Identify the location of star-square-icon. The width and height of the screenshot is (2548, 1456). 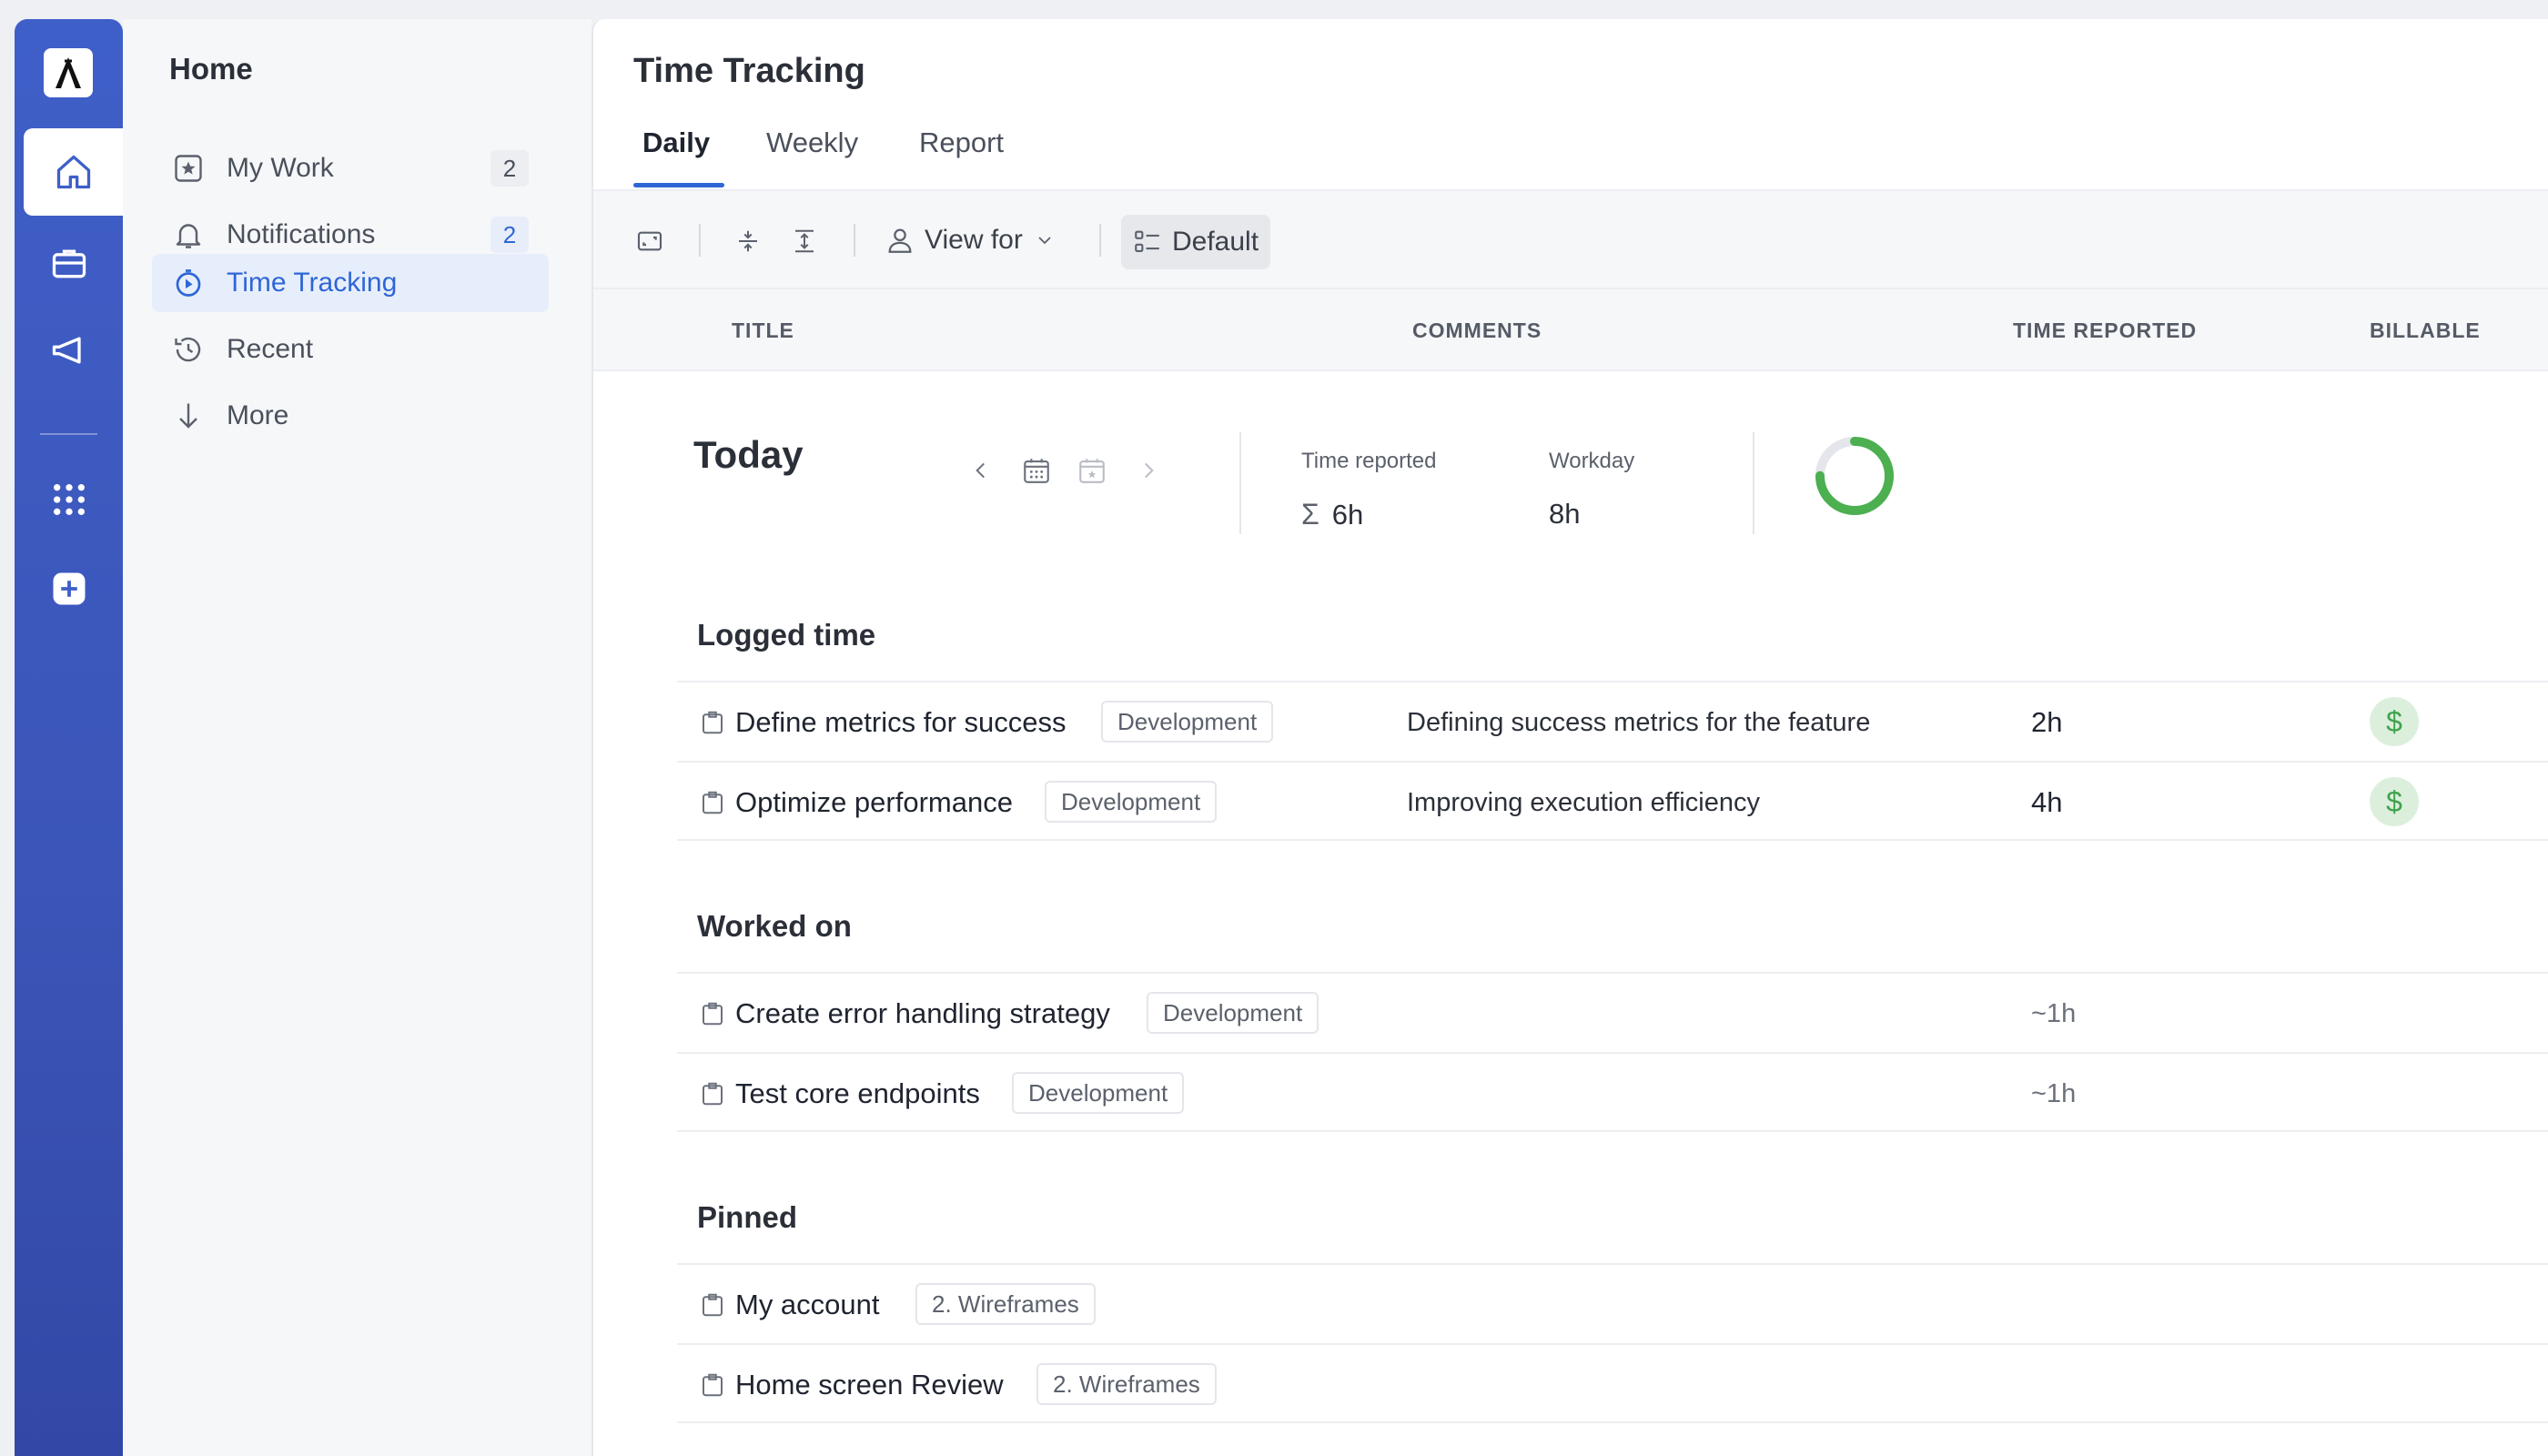
(189, 169).